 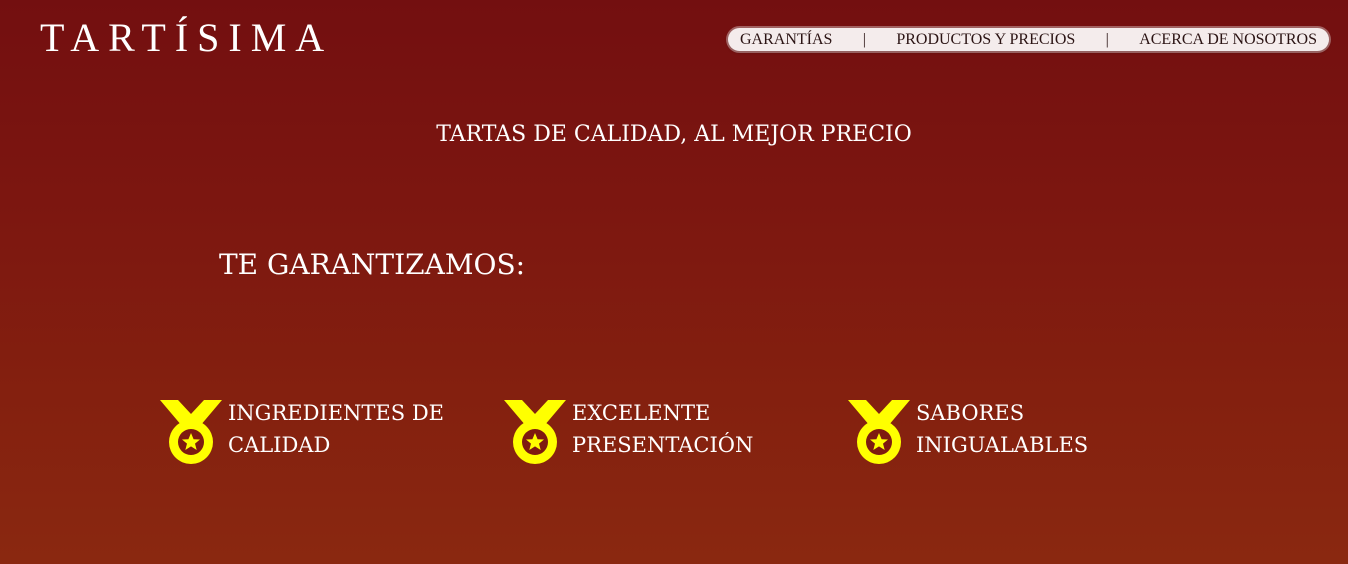 I want to click on guarantee-heading: TE GARANTIZAMOS:, so click(x=372, y=264).